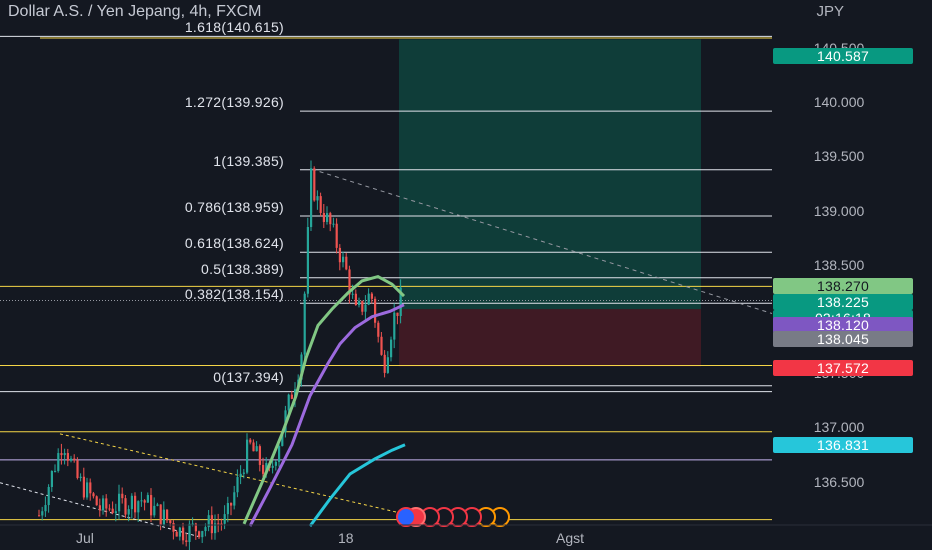  I want to click on price-axis-label: 140.000, so click(839, 102).